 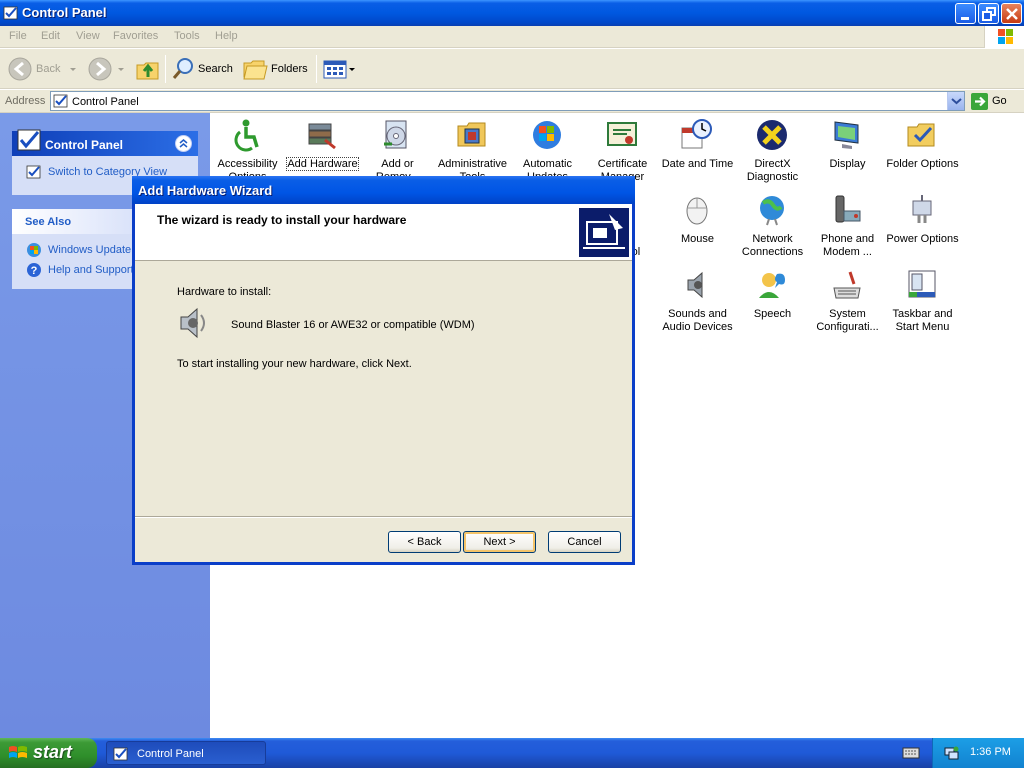 I want to click on menu-view: View, so click(x=88, y=36).